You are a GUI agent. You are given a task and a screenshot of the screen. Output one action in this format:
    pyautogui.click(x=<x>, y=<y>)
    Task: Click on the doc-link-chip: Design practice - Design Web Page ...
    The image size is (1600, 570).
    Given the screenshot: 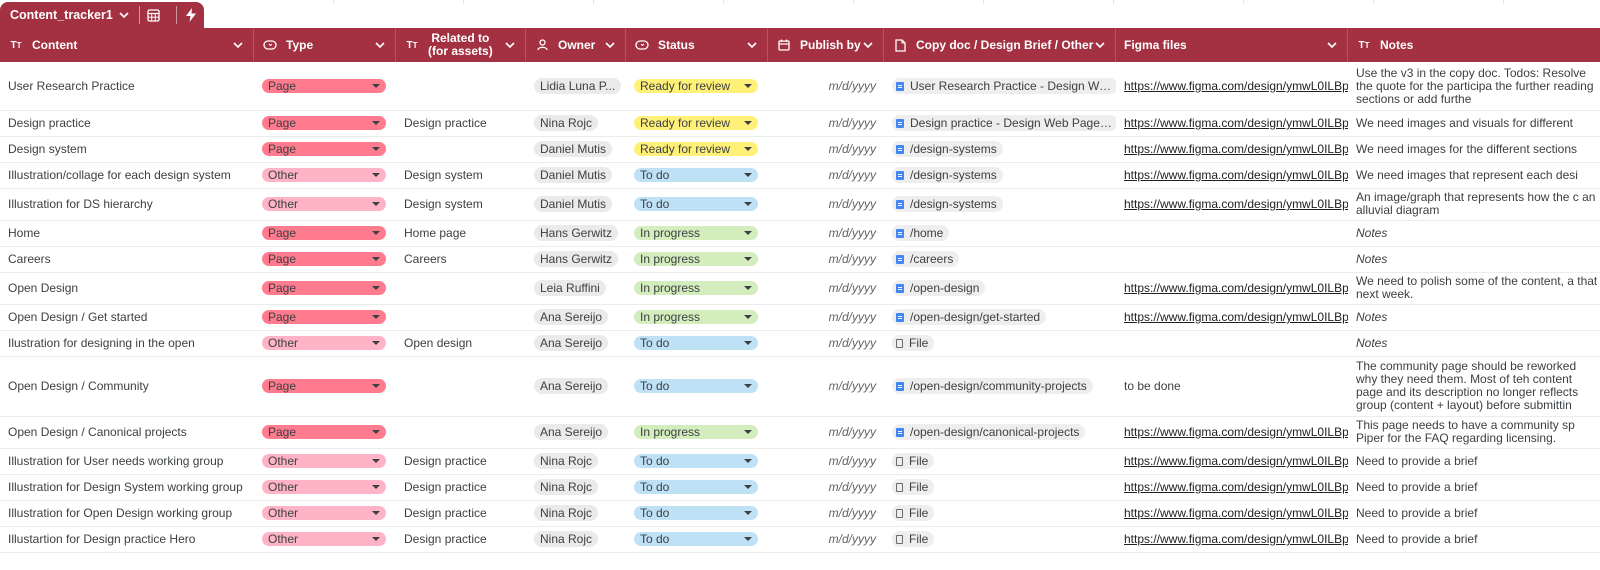 What is the action you would take?
    pyautogui.click(x=1004, y=123)
    